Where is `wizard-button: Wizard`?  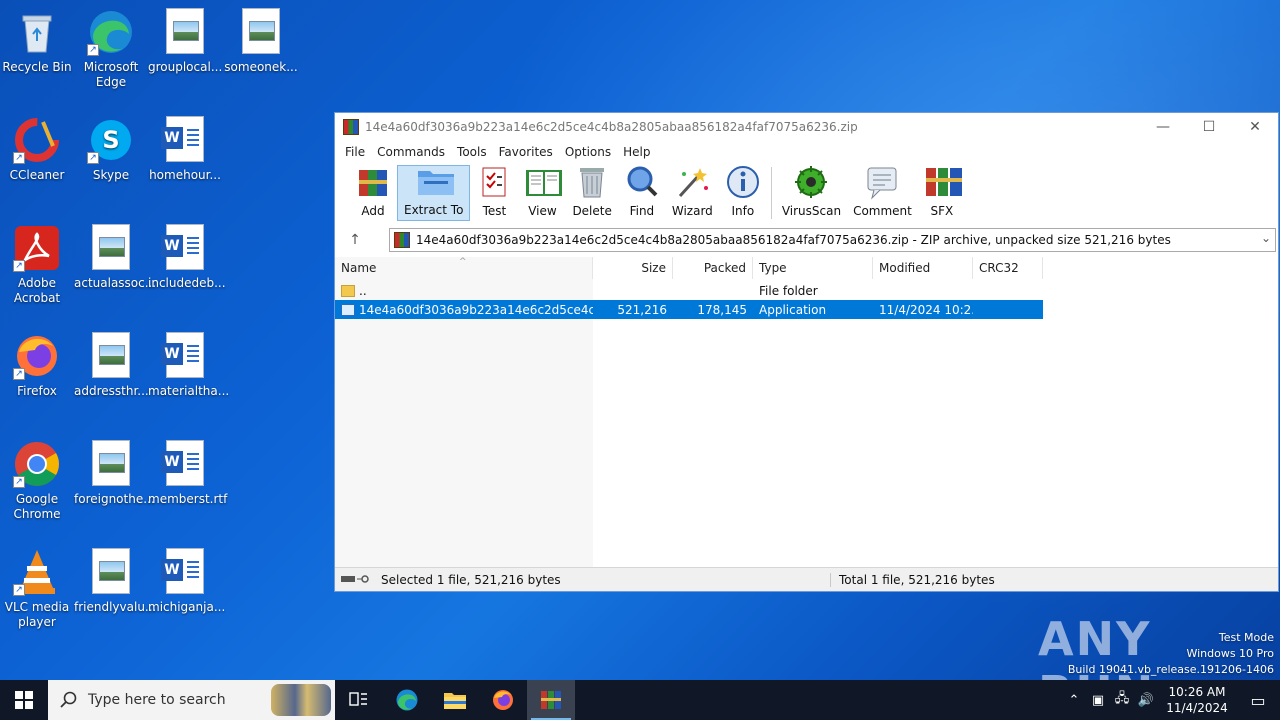
wizard-button: Wizard is located at coordinates (692, 193).